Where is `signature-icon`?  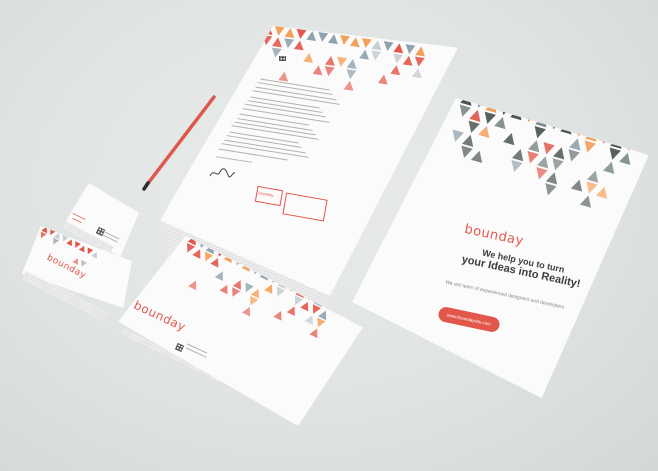
signature-icon is located at coordinates (222, 173).